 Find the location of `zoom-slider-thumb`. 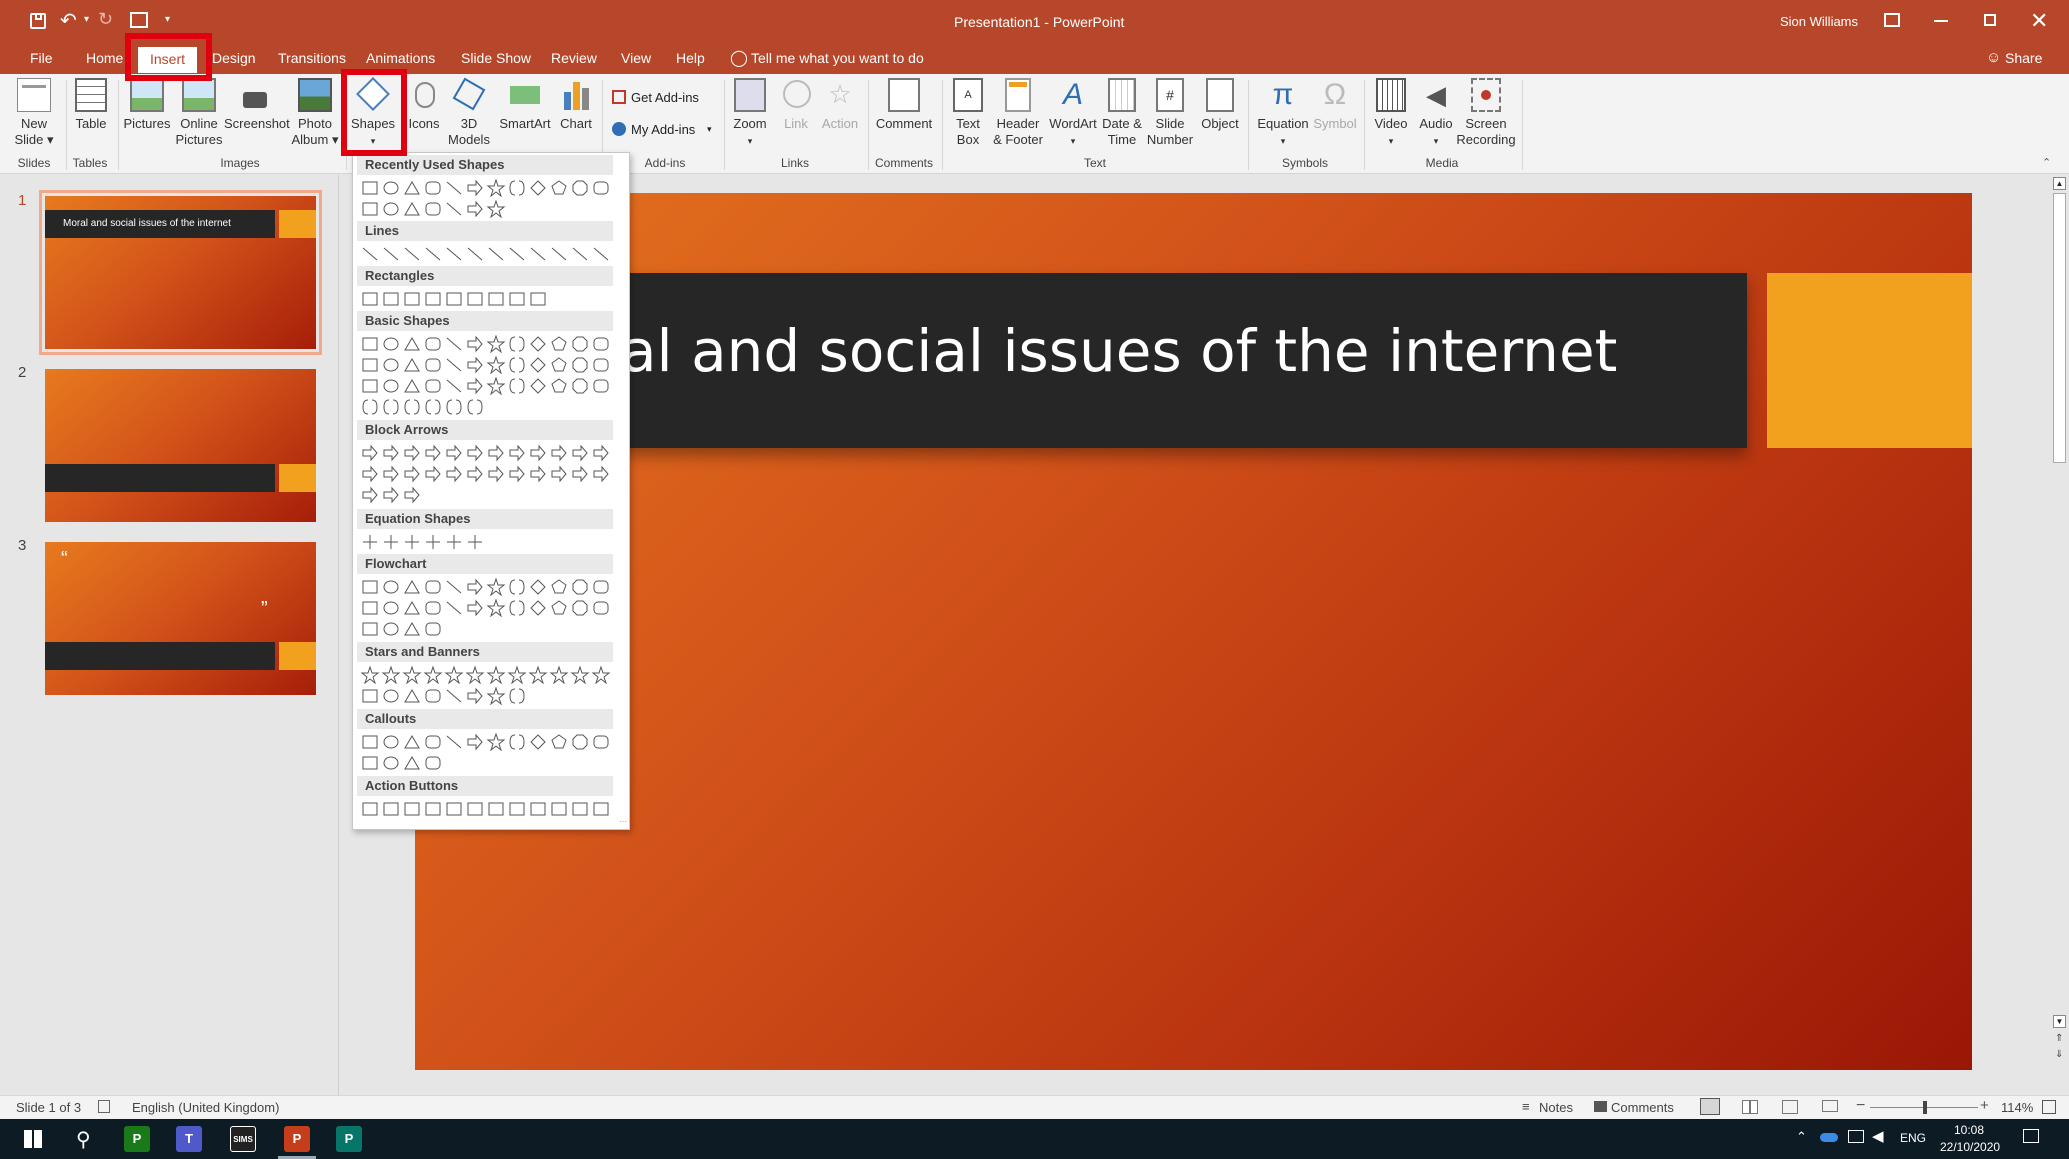

zoom-slider-thumb is located at coordinates (1925, 1107).